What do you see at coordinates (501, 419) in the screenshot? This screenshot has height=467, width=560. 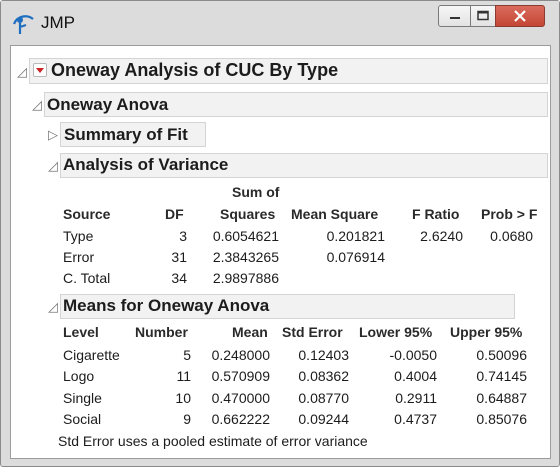 I see `means-row-upper: 0.85076` at bounding box center [501, 419].